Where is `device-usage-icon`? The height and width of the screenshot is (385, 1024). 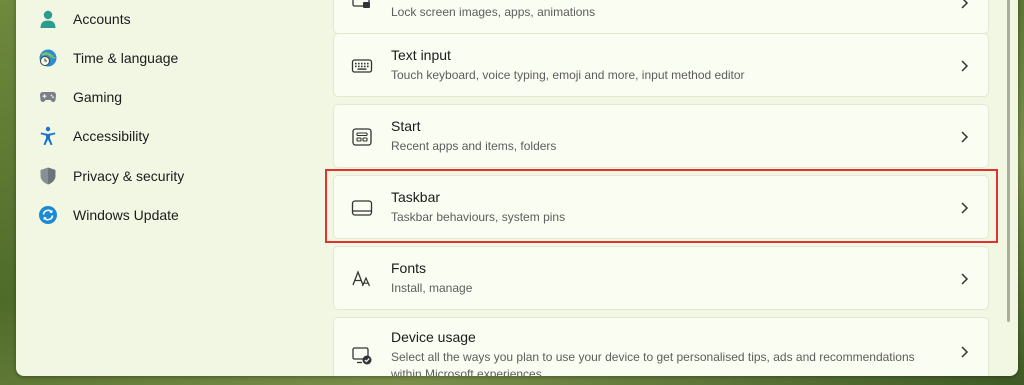
device-usage-icon is located at coordinates (362, 356).